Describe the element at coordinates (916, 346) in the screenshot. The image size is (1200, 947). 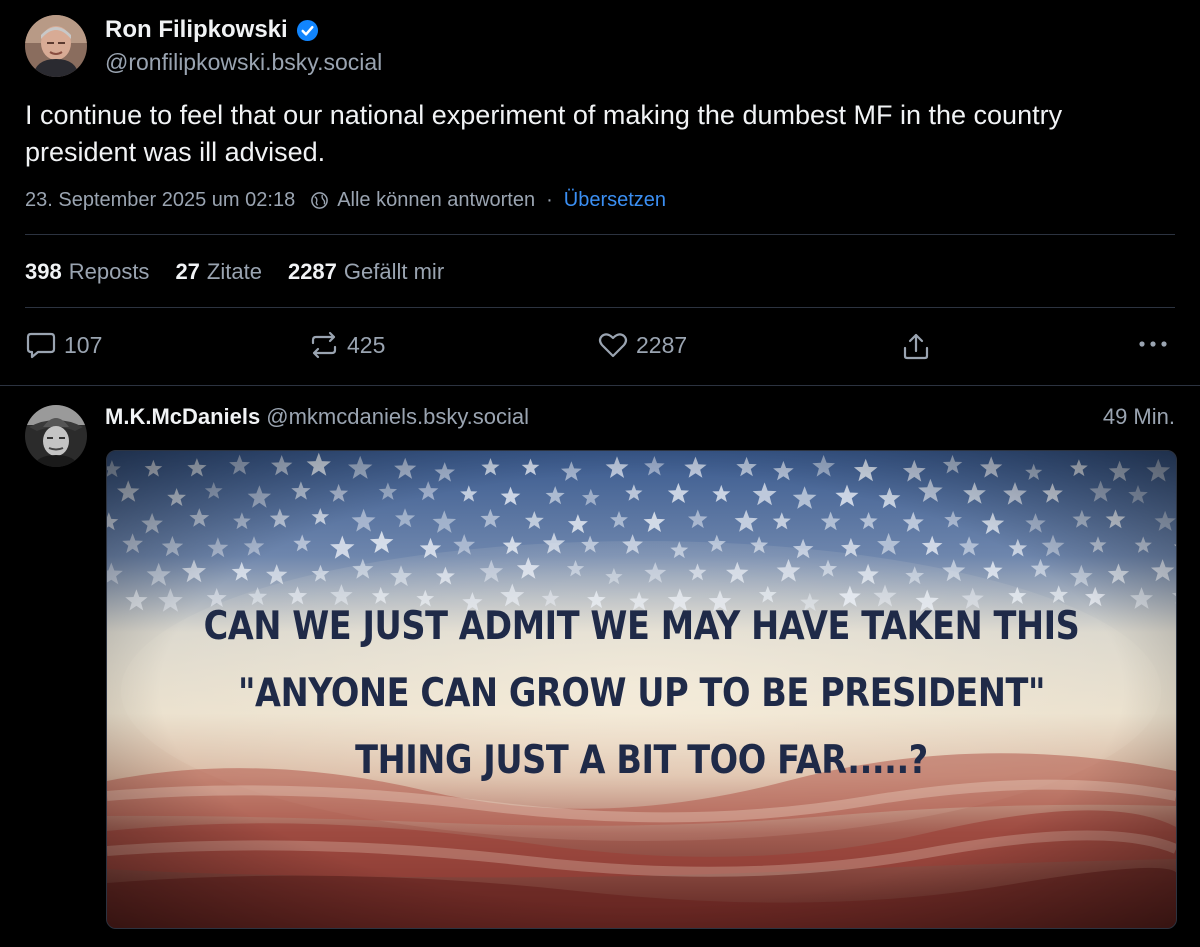
I see `share-upload-icon` at that location.